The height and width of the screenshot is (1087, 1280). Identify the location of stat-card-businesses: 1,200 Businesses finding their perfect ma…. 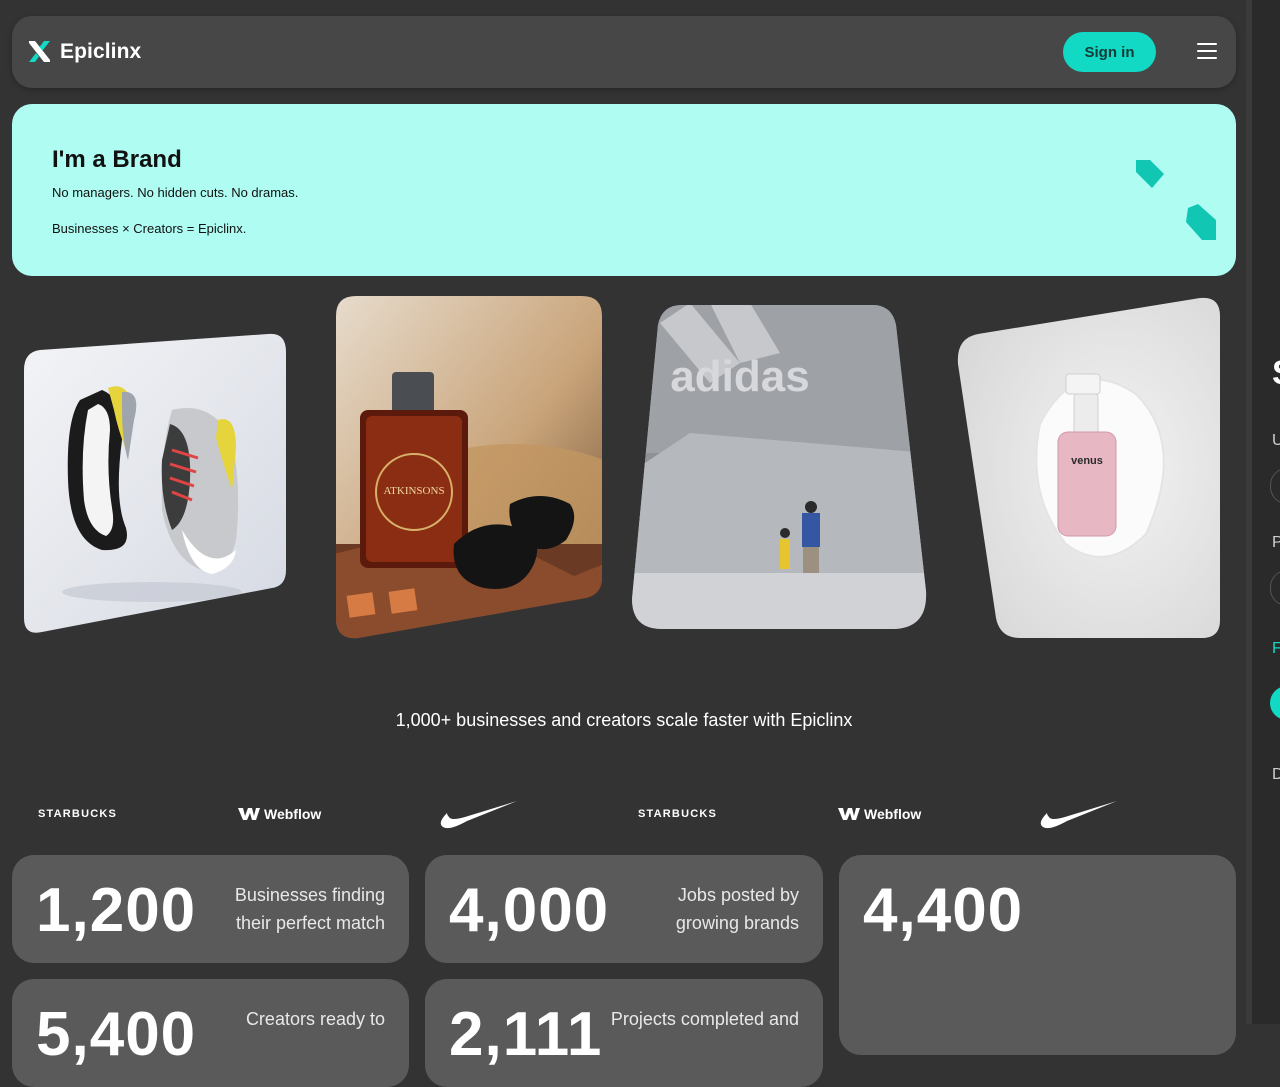
(210, 909).